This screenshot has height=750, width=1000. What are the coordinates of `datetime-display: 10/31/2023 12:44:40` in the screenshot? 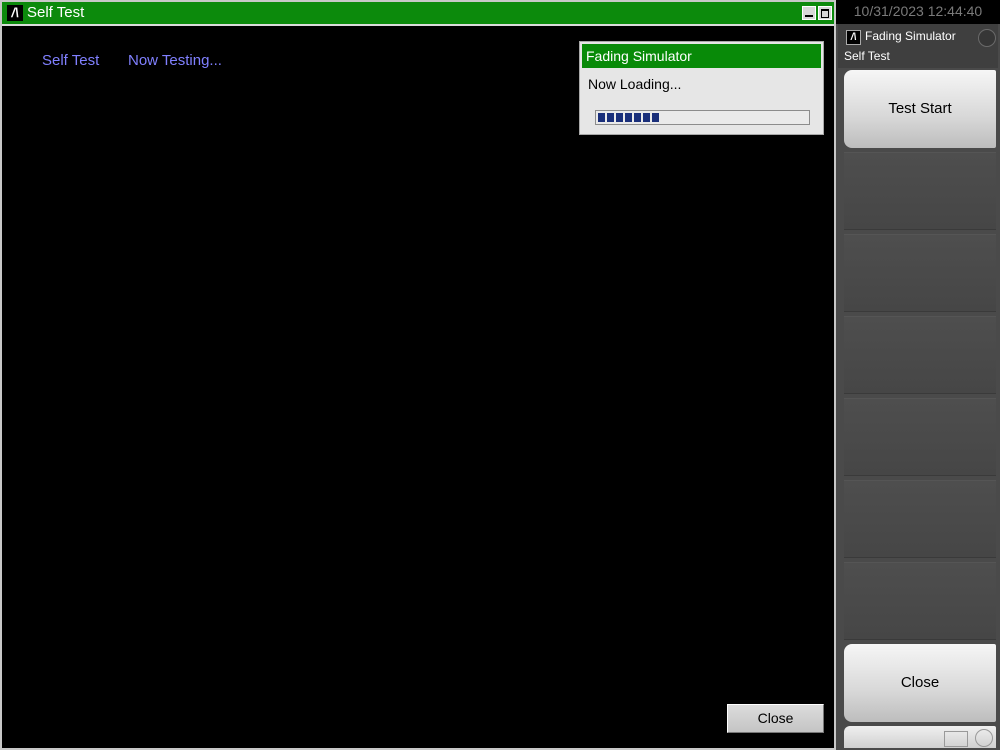 It's located at (918, 12).